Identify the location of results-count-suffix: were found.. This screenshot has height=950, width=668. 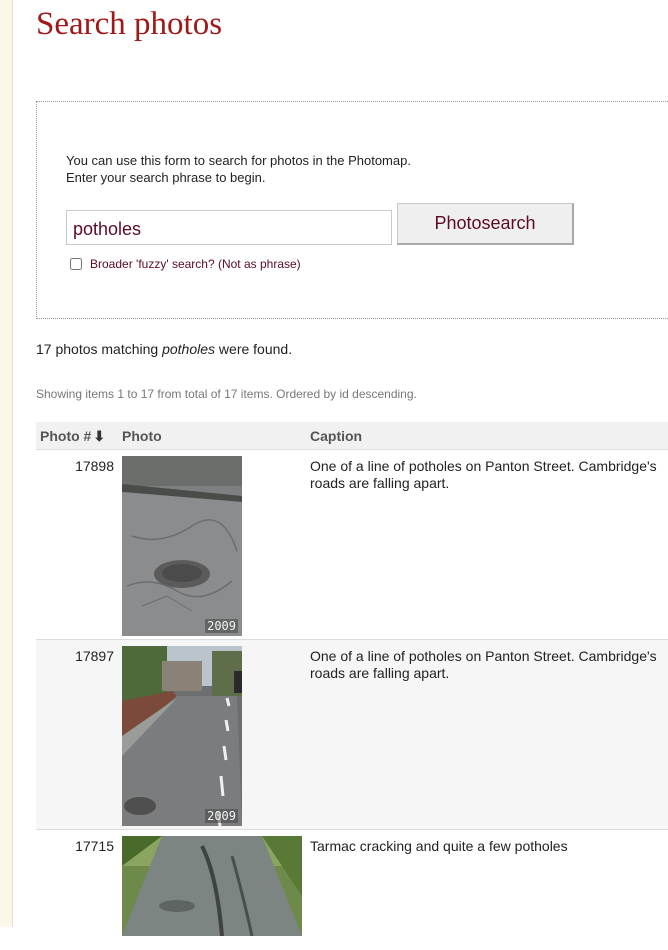
(254, 349).